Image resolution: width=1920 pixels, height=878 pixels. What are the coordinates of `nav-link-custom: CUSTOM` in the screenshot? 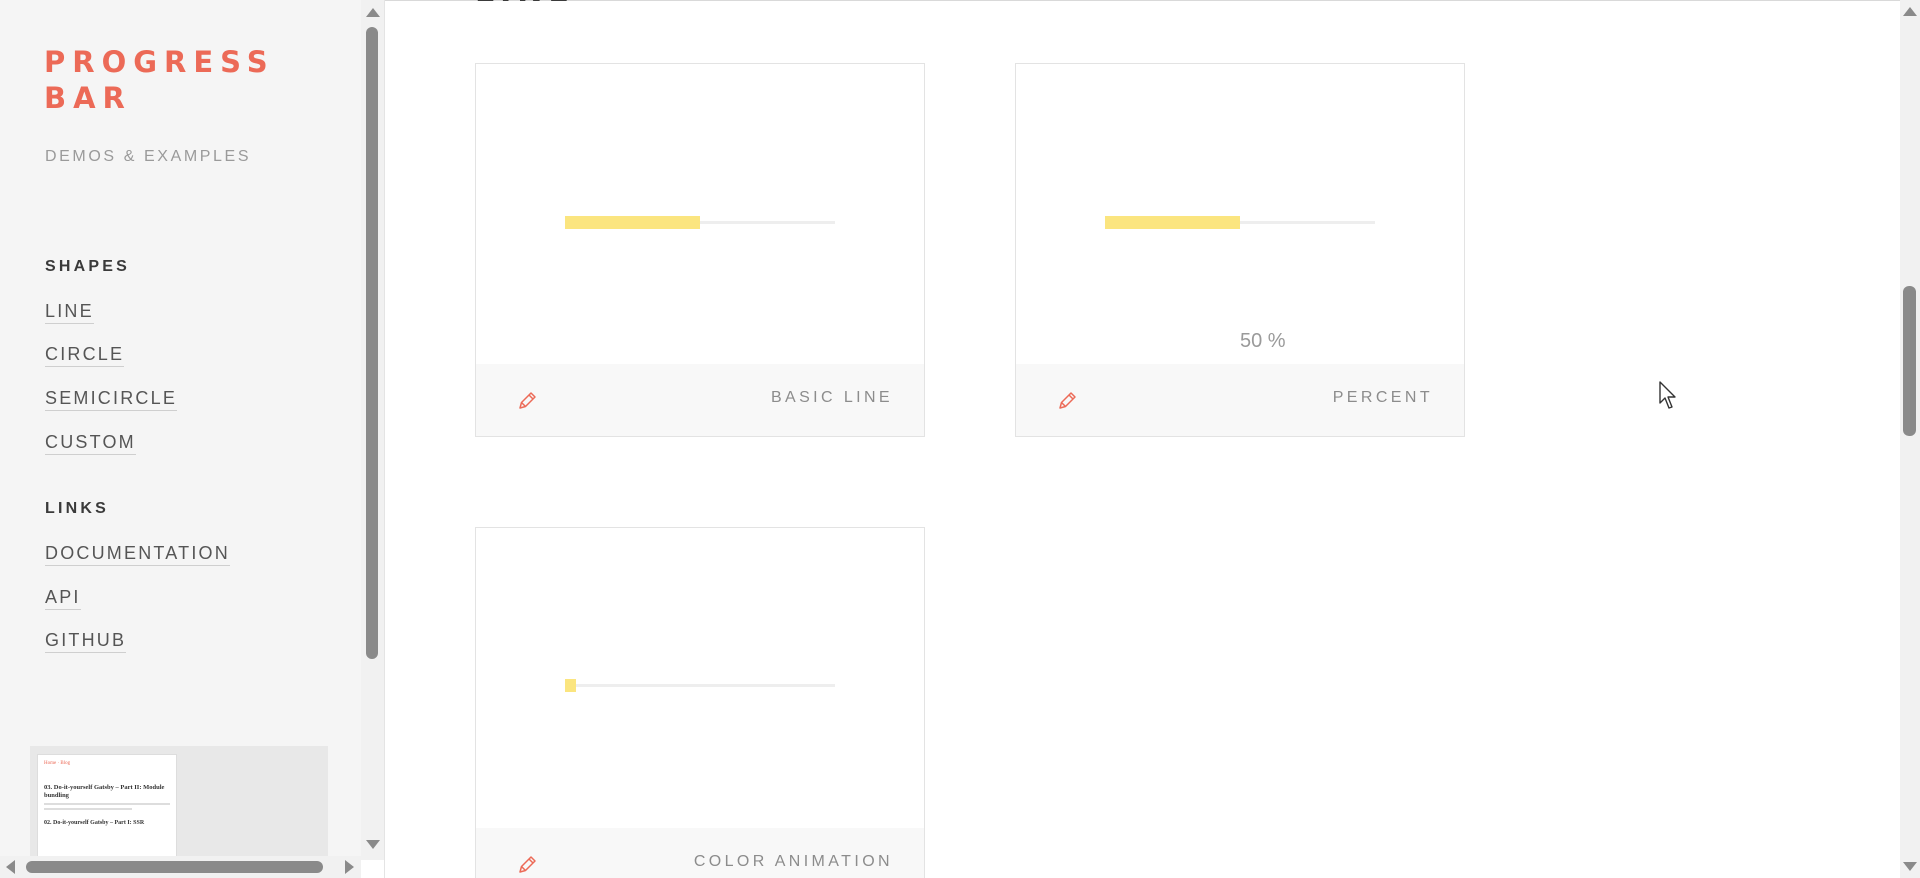 It's located at (90, 443).